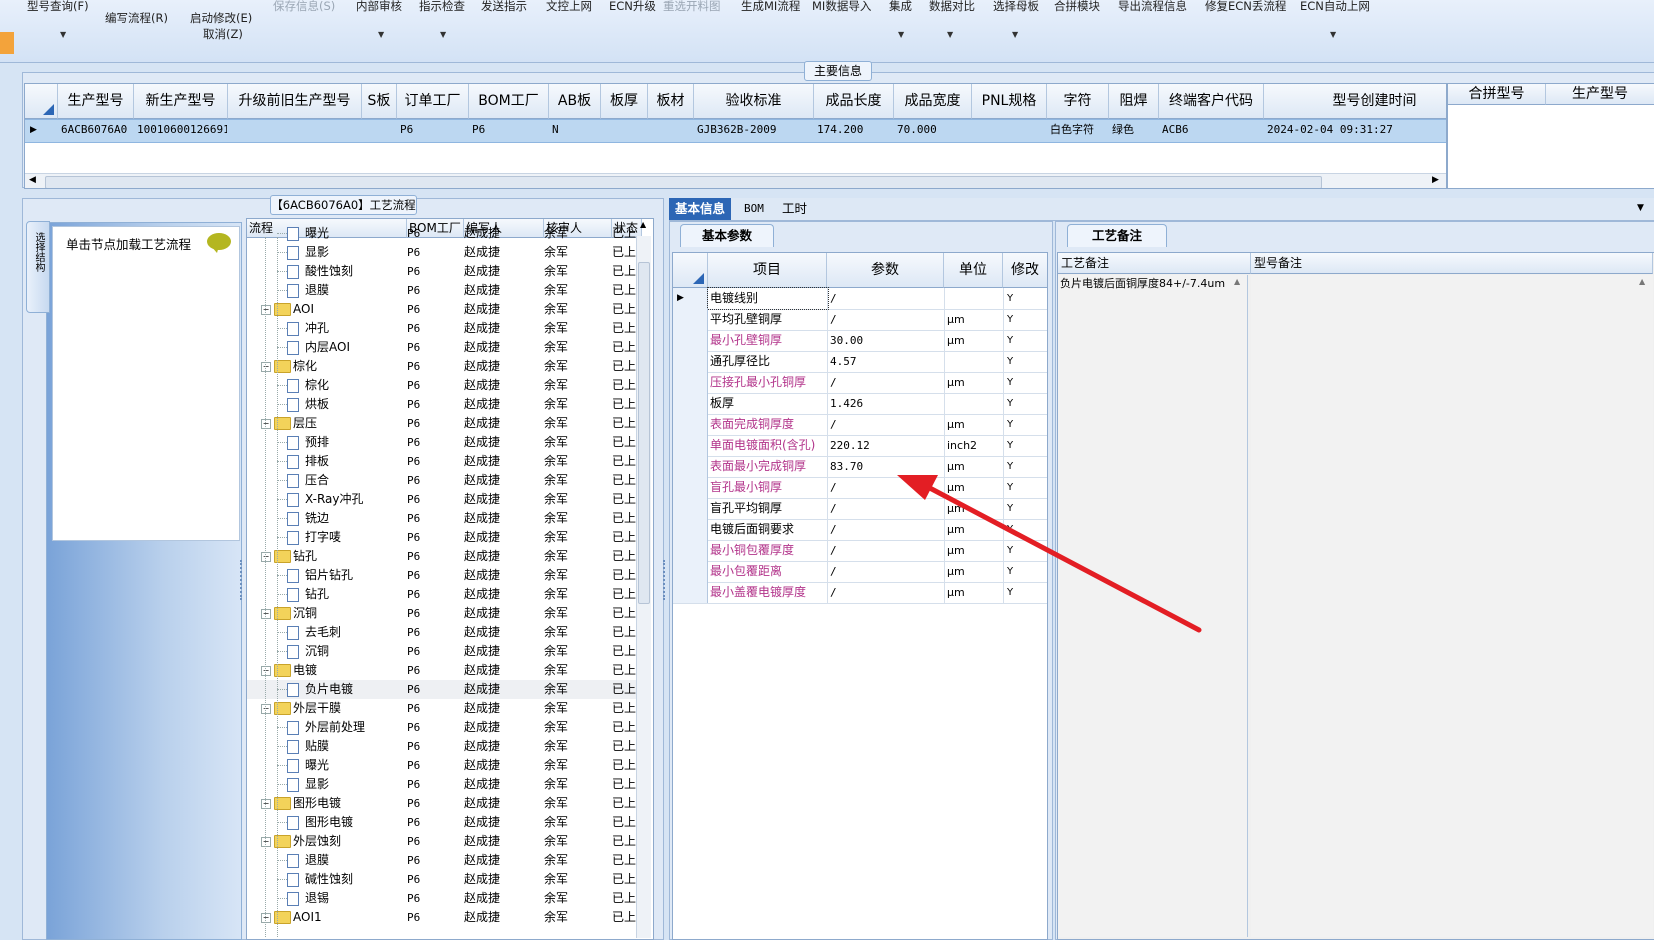 The height and width of the screenshot is (940, 1654). Describe the element at coordinates (442, 271) in the screenshot. I see `tree-item-node: 酸性蚀刻 P6 赵成捷 余军 已上网` at that location.